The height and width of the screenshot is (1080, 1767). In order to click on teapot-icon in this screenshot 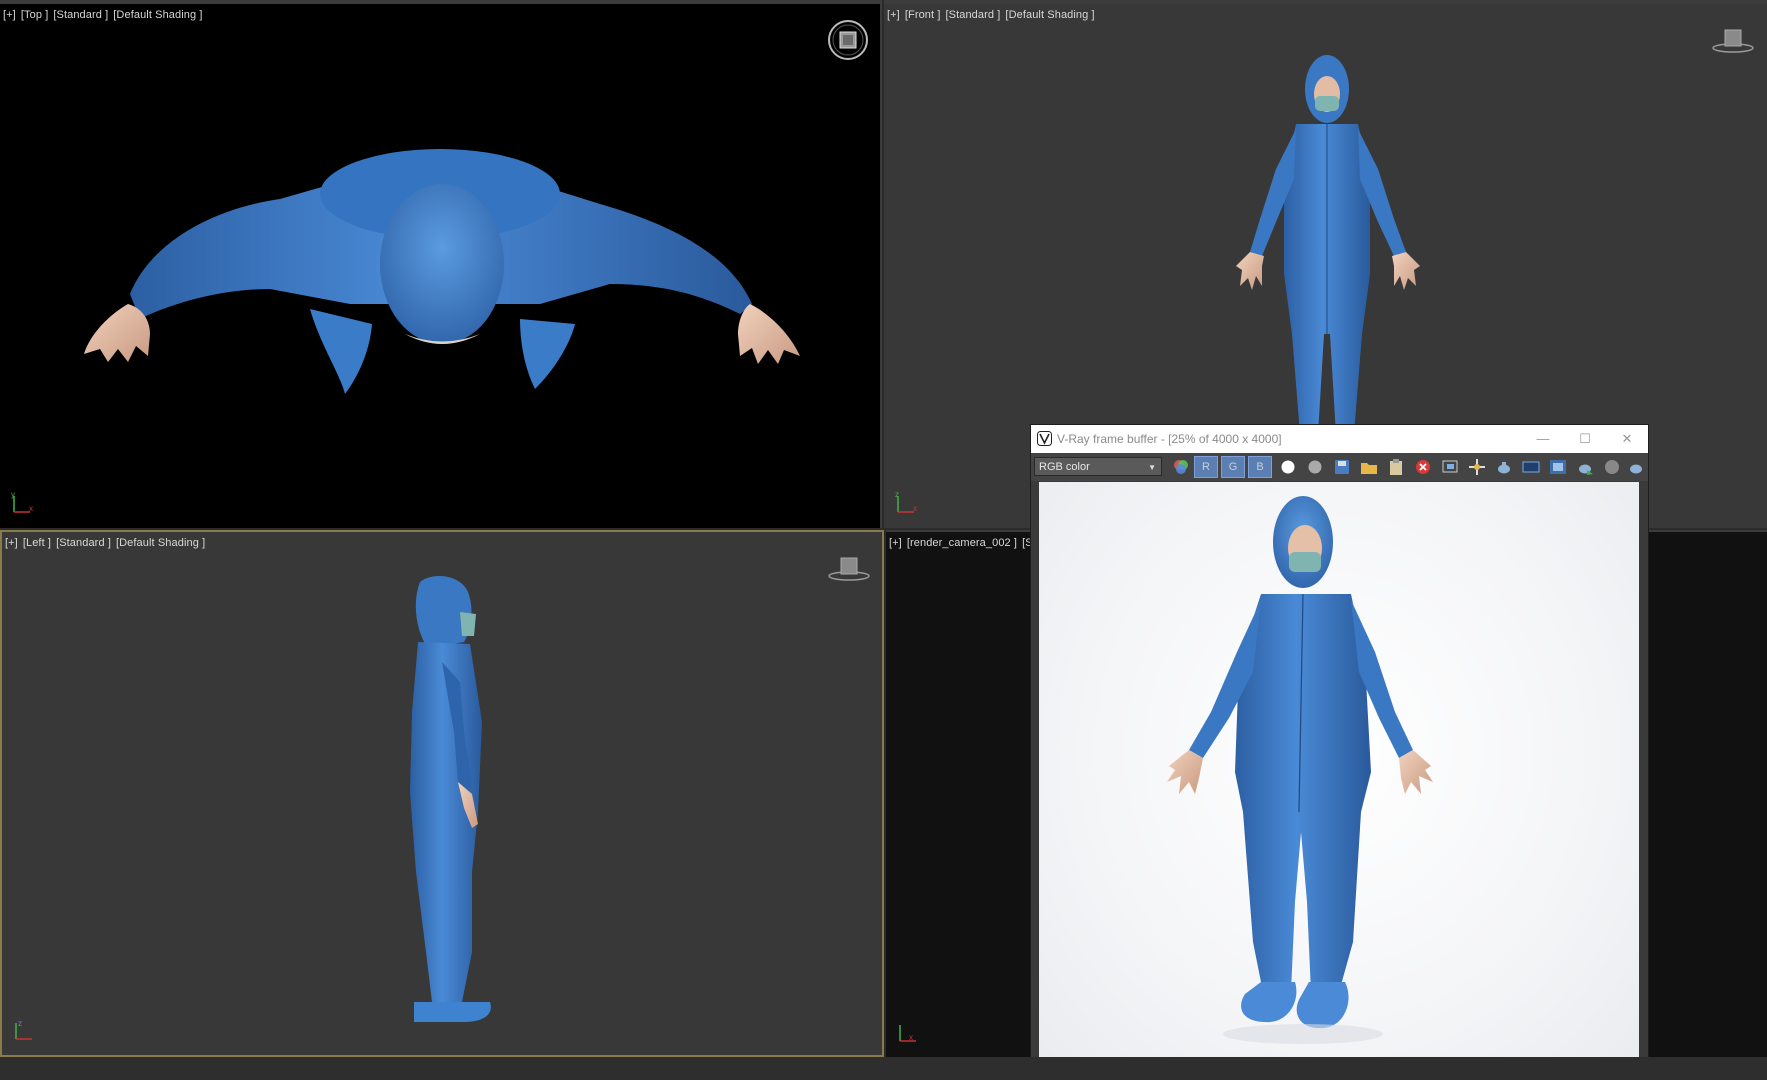, I will do `click(1504, 467)`.